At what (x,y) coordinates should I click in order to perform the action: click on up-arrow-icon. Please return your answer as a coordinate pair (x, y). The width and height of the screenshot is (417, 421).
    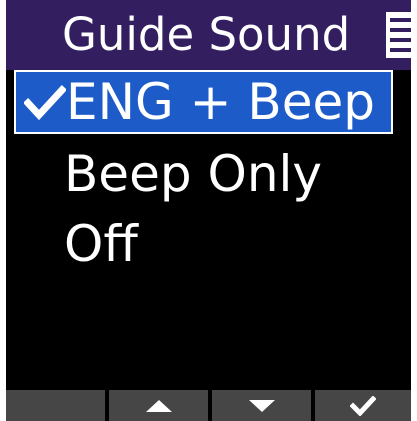
    Looking at the image, I should click on (158, 405).